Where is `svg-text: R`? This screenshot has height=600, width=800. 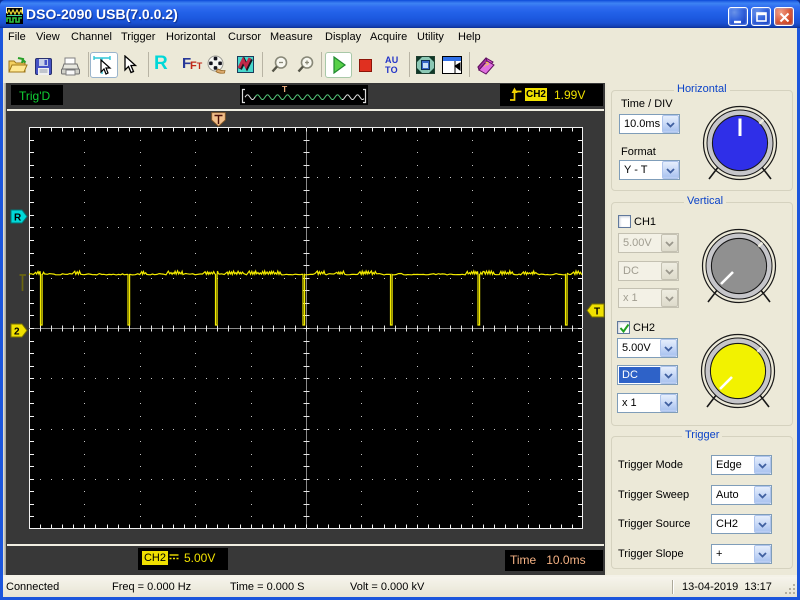 svg-text: R is located at coordinates (18, 218).